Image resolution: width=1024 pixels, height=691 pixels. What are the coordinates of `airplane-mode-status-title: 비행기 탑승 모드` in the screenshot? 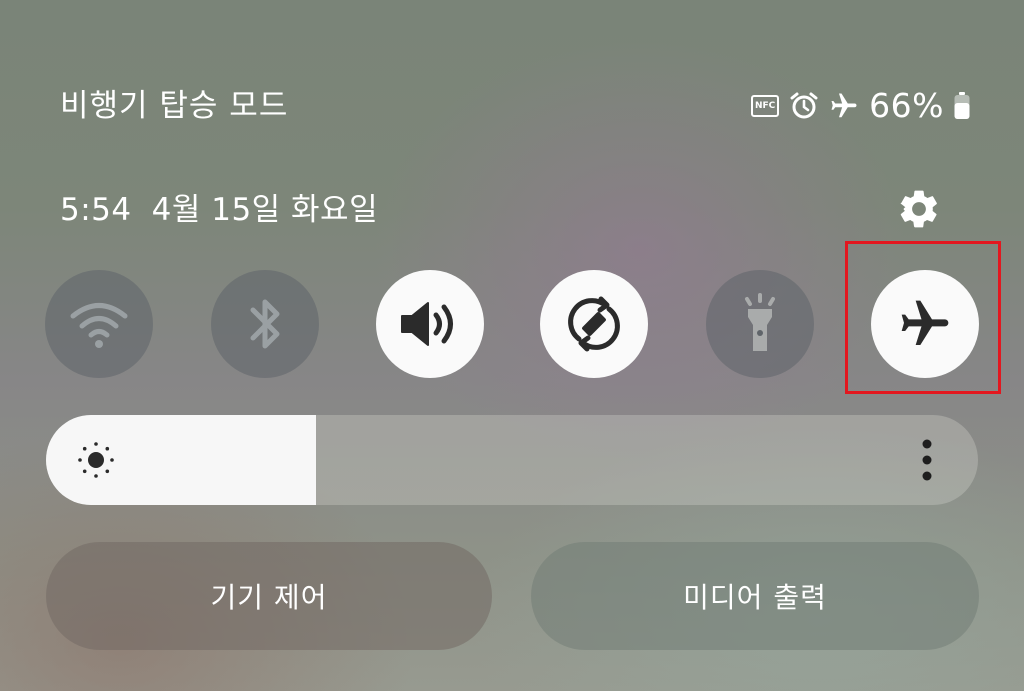 It's located at (174, 106).